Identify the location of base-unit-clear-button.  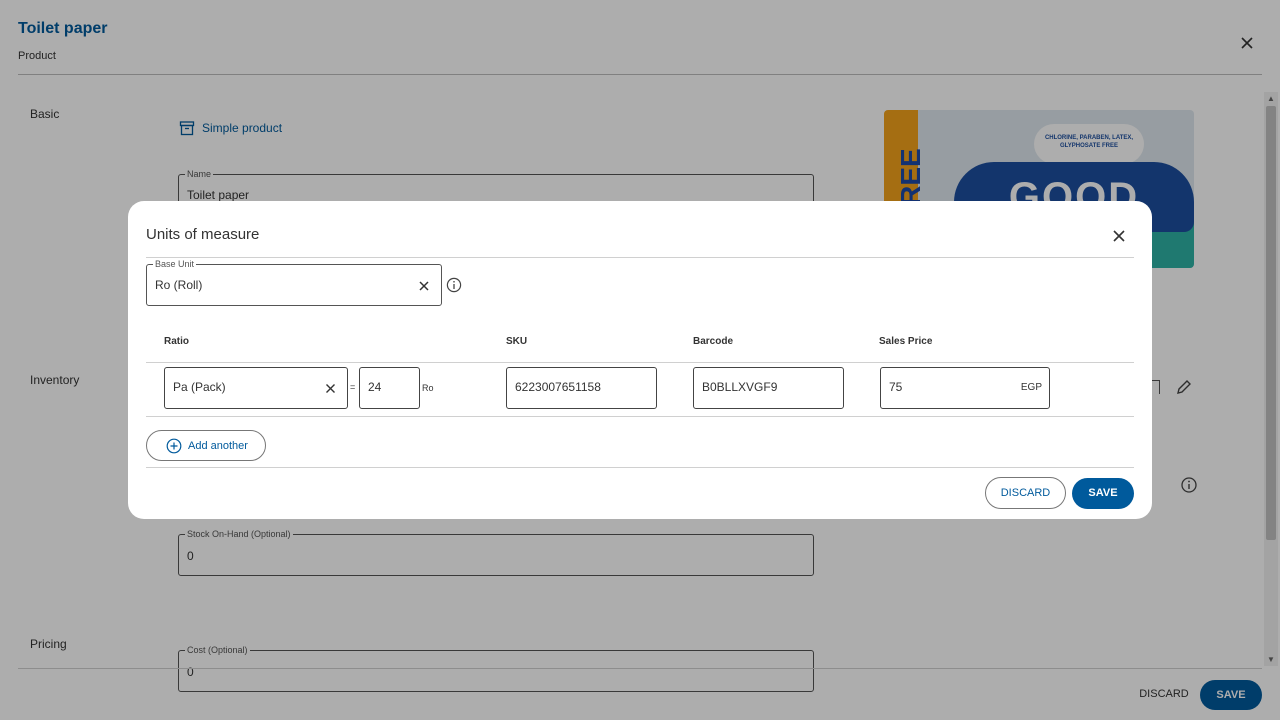
(424, 288).